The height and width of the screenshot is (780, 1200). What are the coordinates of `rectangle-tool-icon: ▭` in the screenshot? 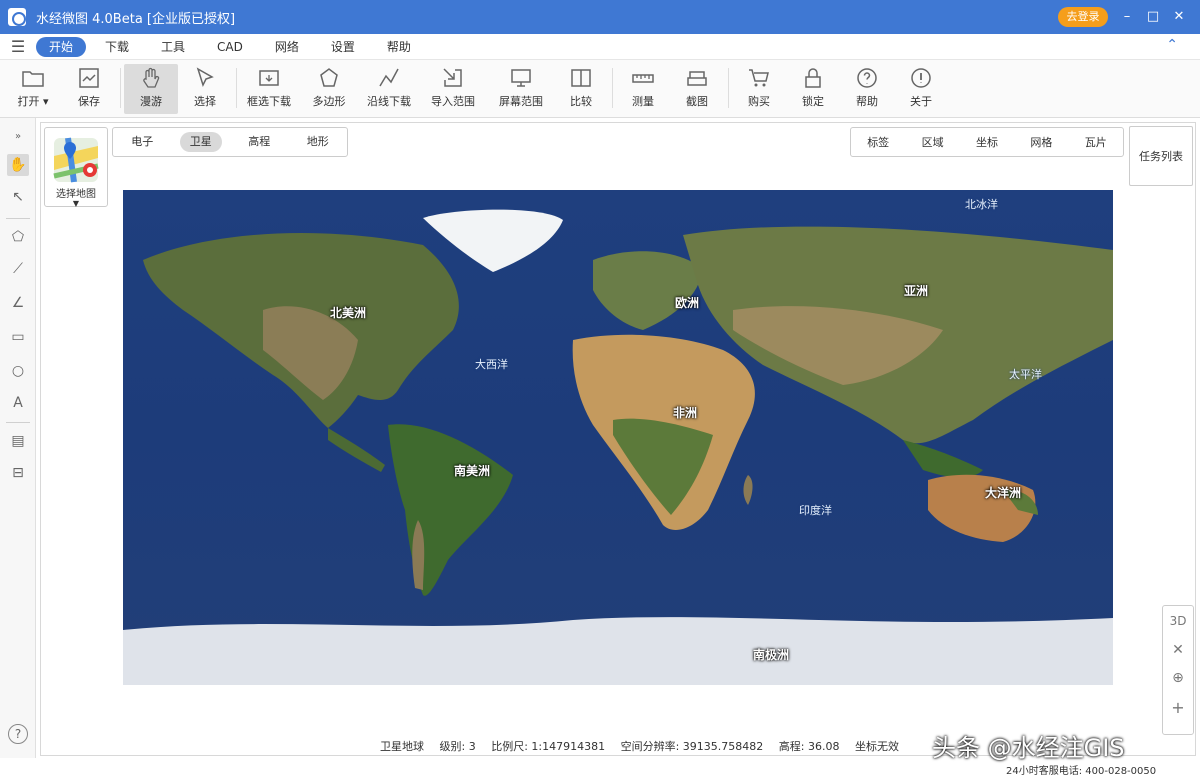 It's located at (18, 337).